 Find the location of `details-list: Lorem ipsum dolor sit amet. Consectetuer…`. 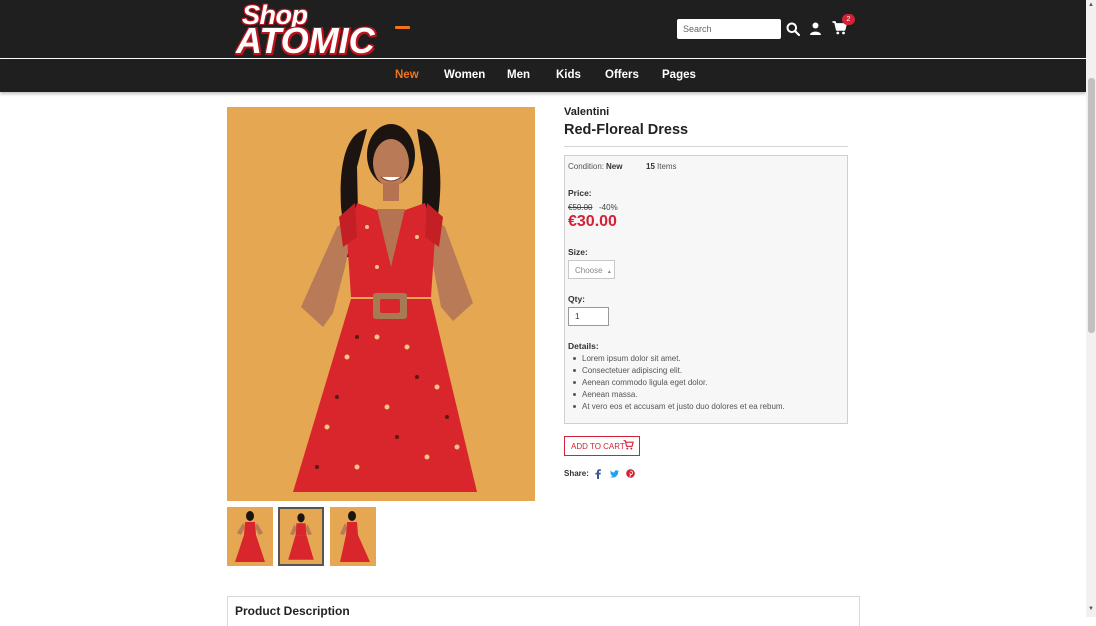

details-list: Lorem ipsum dolor sit amet. Consectetuer… is located at coordinates (678, 384).